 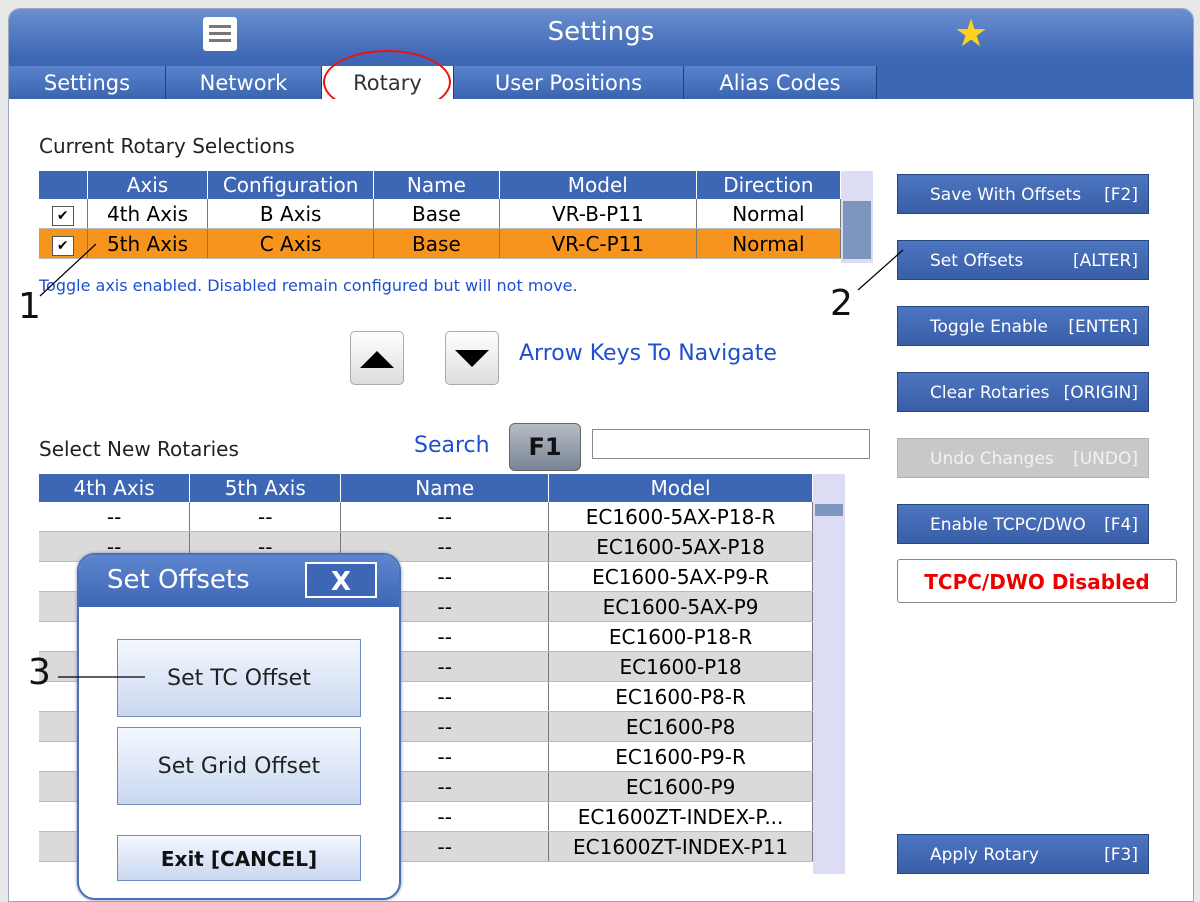 What do you see at coordinates (841, 303) in the screenshot?
I see `callout-2: 2` at bounding box center [841, 303].